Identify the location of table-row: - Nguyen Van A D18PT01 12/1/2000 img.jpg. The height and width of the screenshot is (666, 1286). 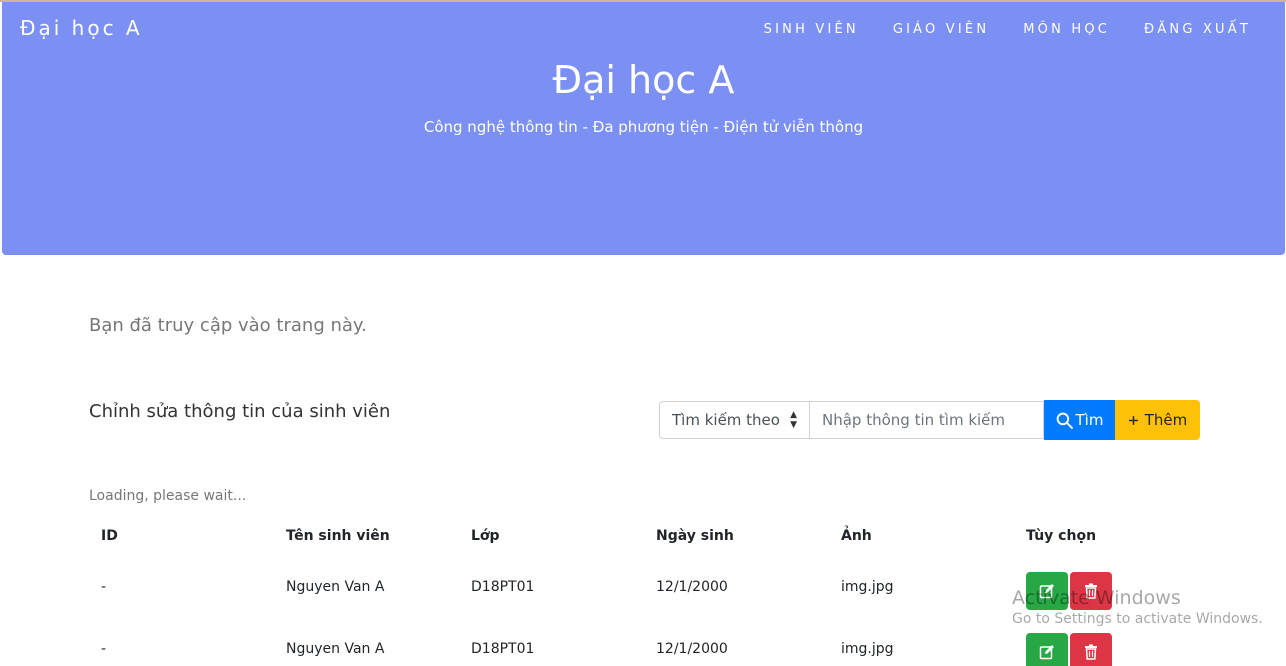
(644, 649).